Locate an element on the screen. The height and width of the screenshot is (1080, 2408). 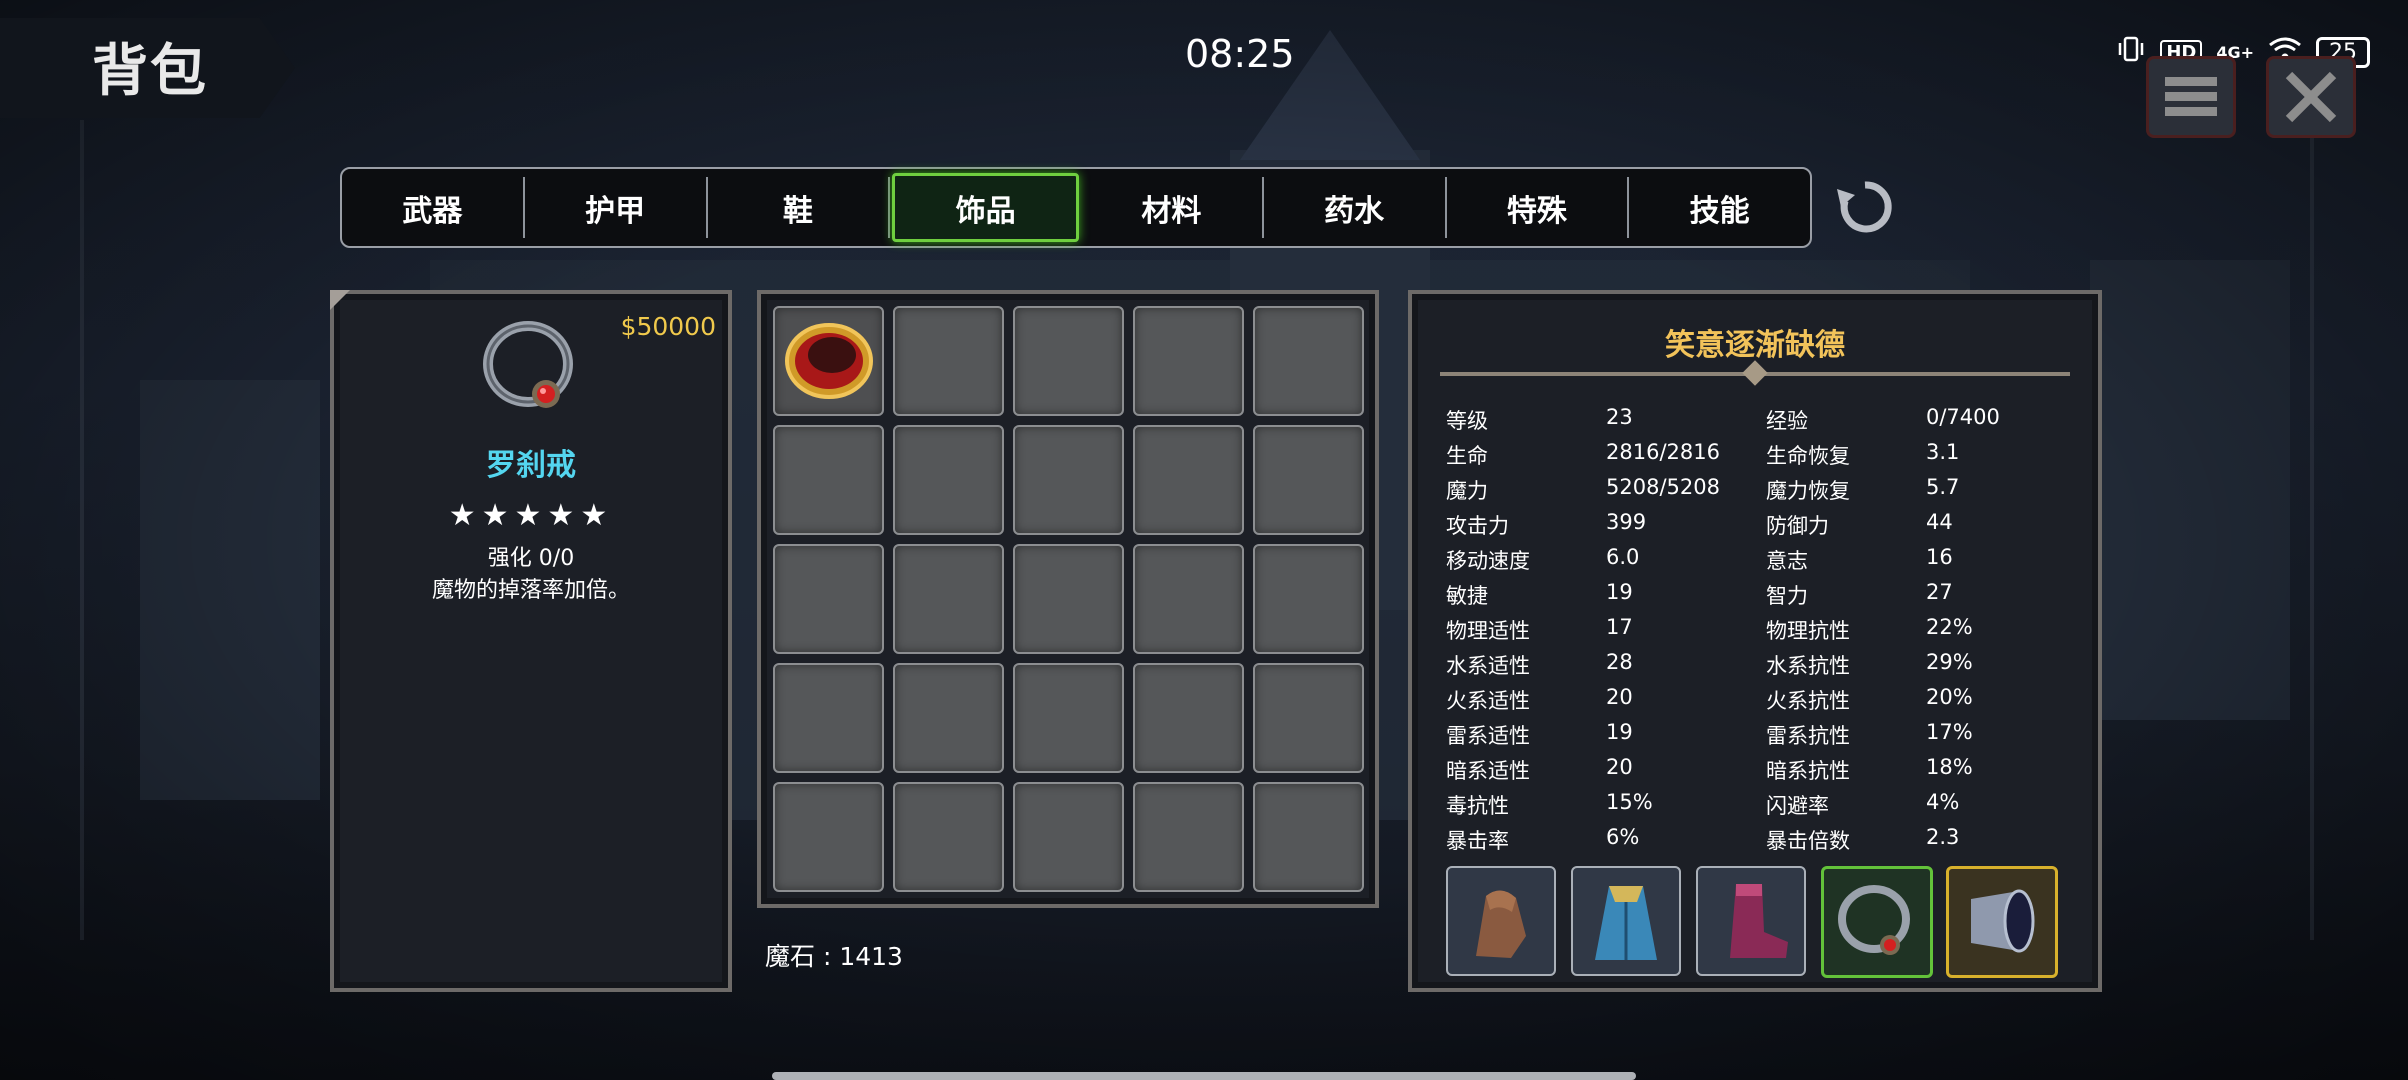
tab-materials: 材料 is located at coordinates (1172, 207).